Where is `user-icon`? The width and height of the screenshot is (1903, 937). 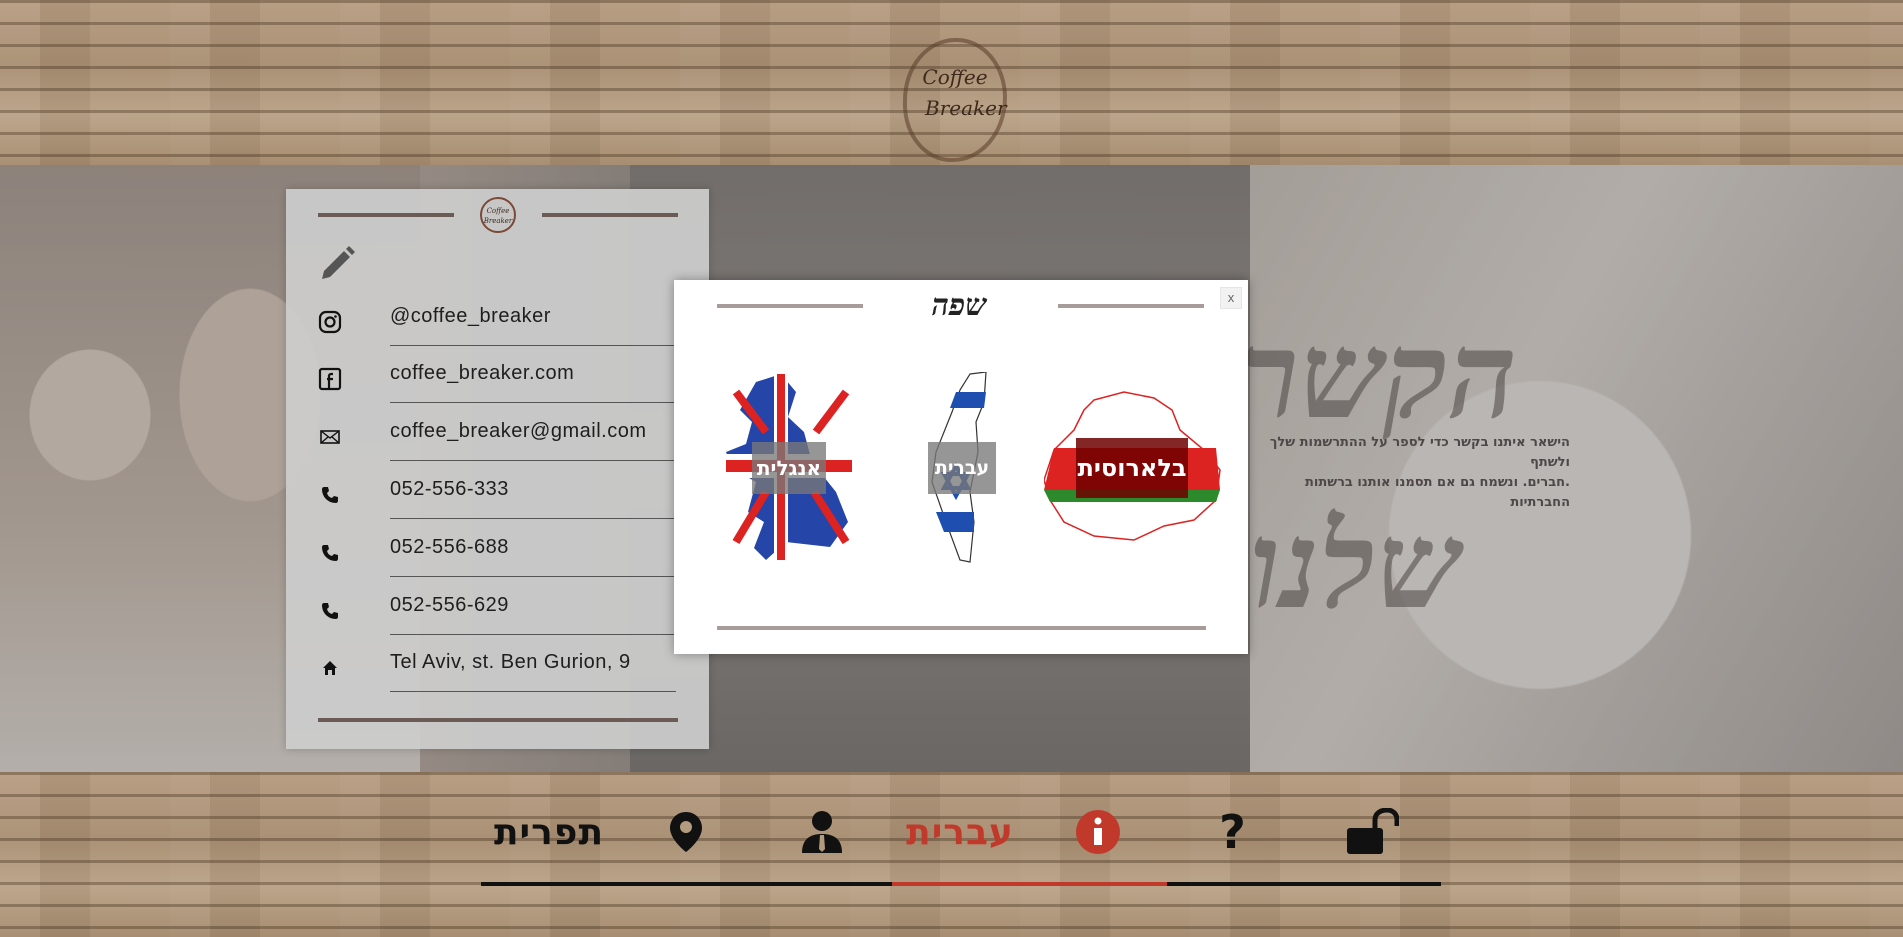
user-icon is located at coordinates (822, 832).